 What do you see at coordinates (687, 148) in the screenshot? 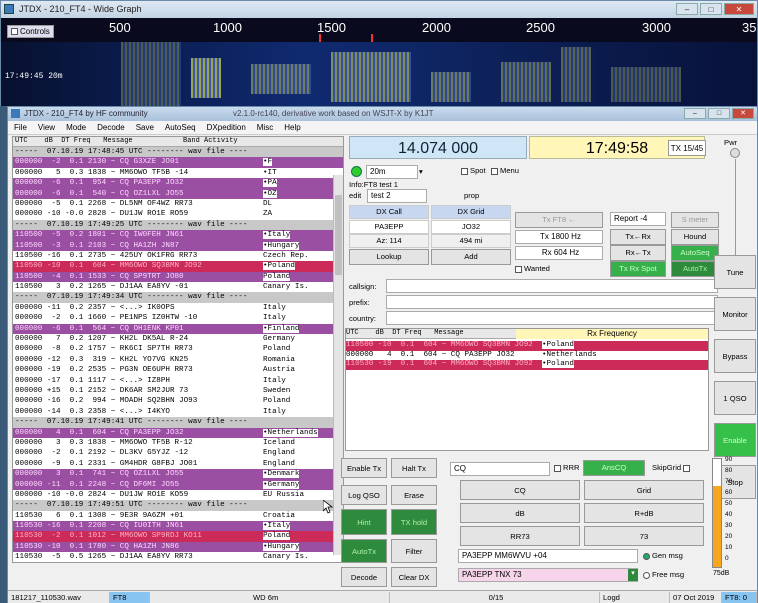
I see `tx-period-button: TX 15/45` at bounding box center [687, 148].